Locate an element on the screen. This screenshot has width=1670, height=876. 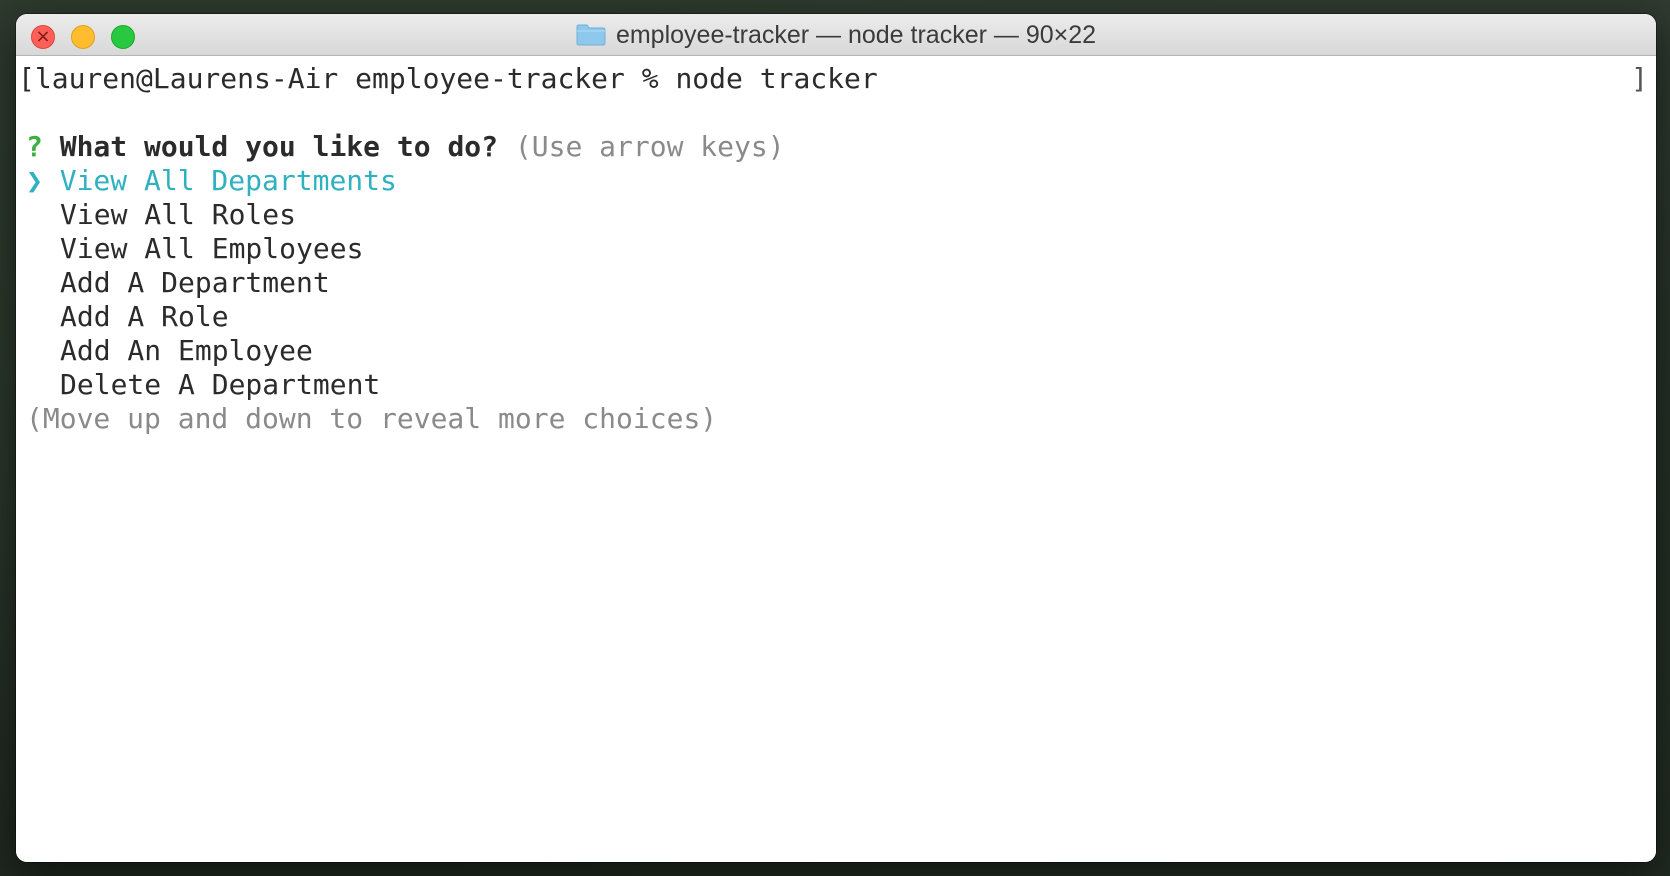
choice-item: Delete A Department is located at coordinates (203, 385).